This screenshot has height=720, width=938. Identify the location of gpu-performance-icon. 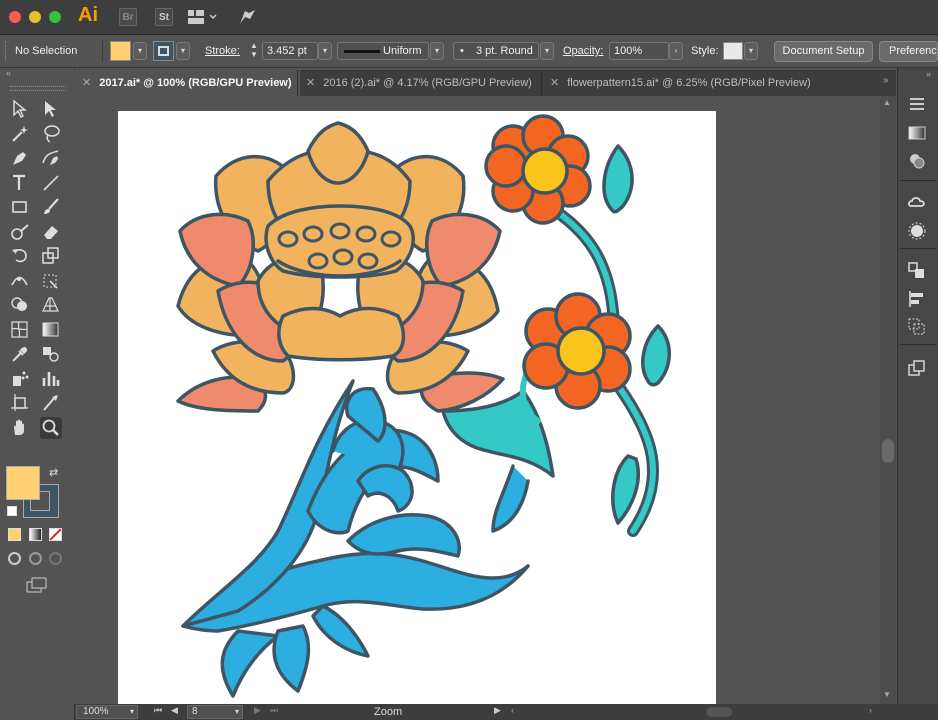
(247, 18).